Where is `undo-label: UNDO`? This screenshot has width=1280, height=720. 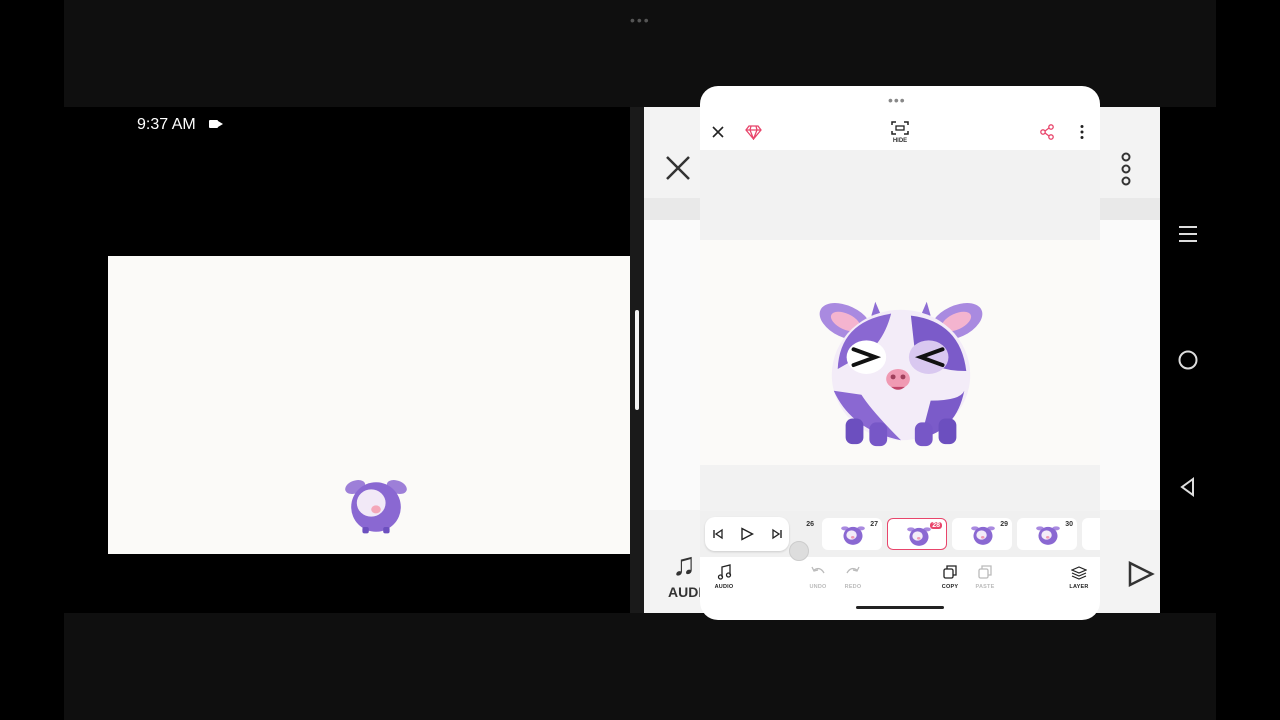
undo-label: UNDO is located at coordinates (818, 587).